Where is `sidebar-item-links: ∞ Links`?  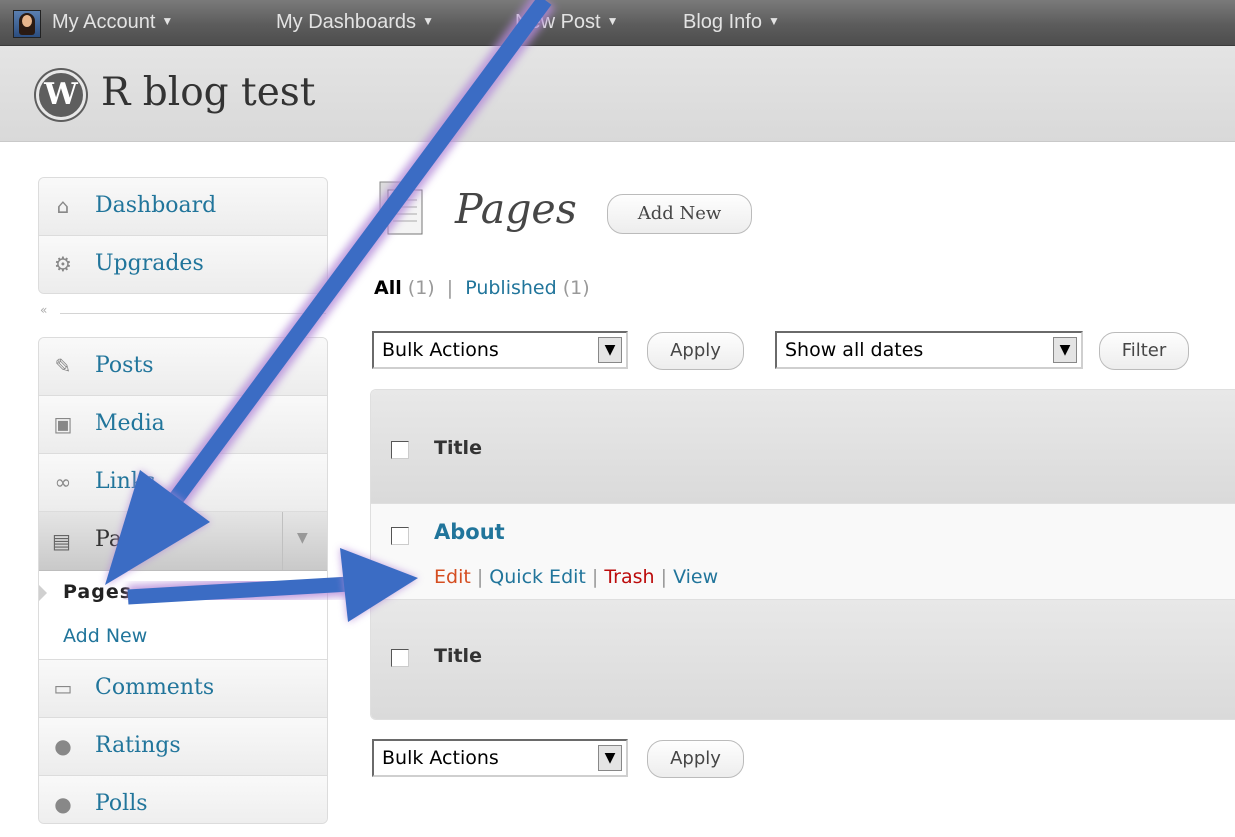 sidebar-item-links: ∞ Links is located at coordinates (183, 483).